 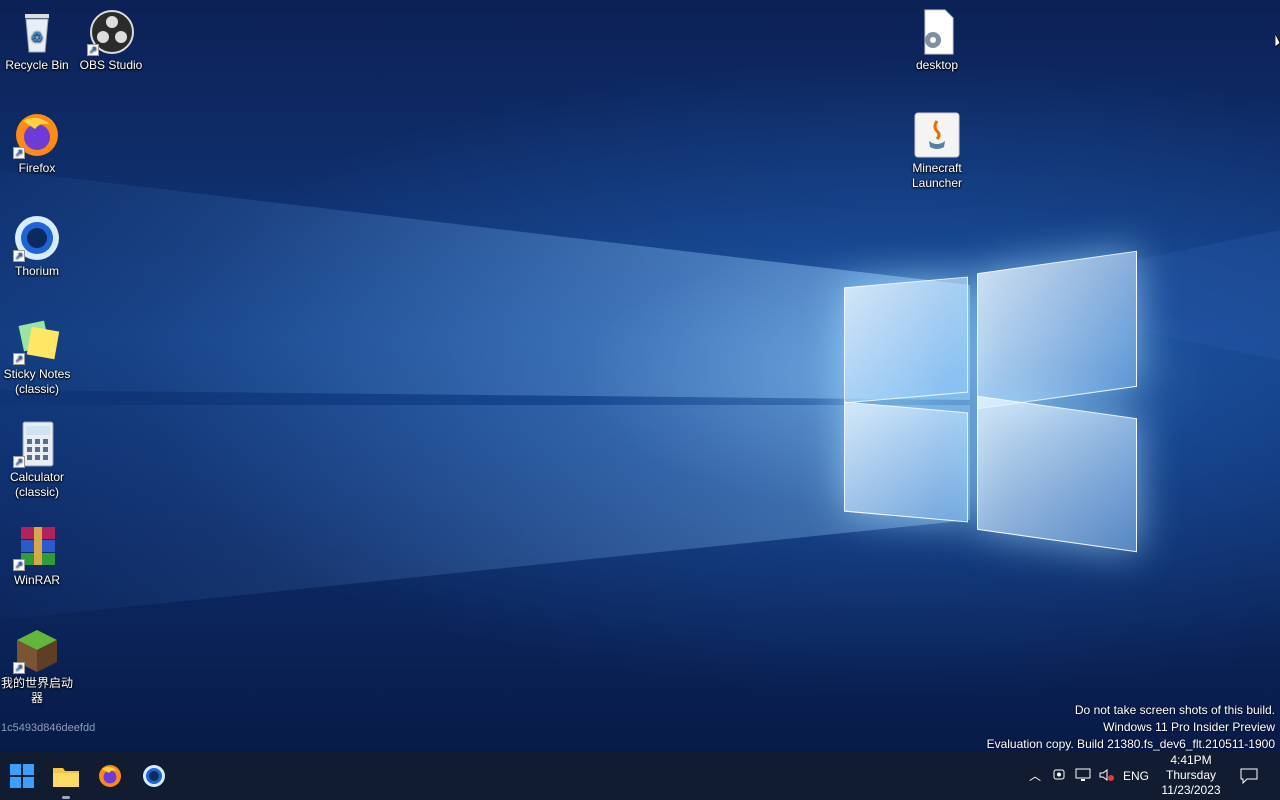 I want to click on desktop-icon-label: Thorium, so click(x=36, y=271).